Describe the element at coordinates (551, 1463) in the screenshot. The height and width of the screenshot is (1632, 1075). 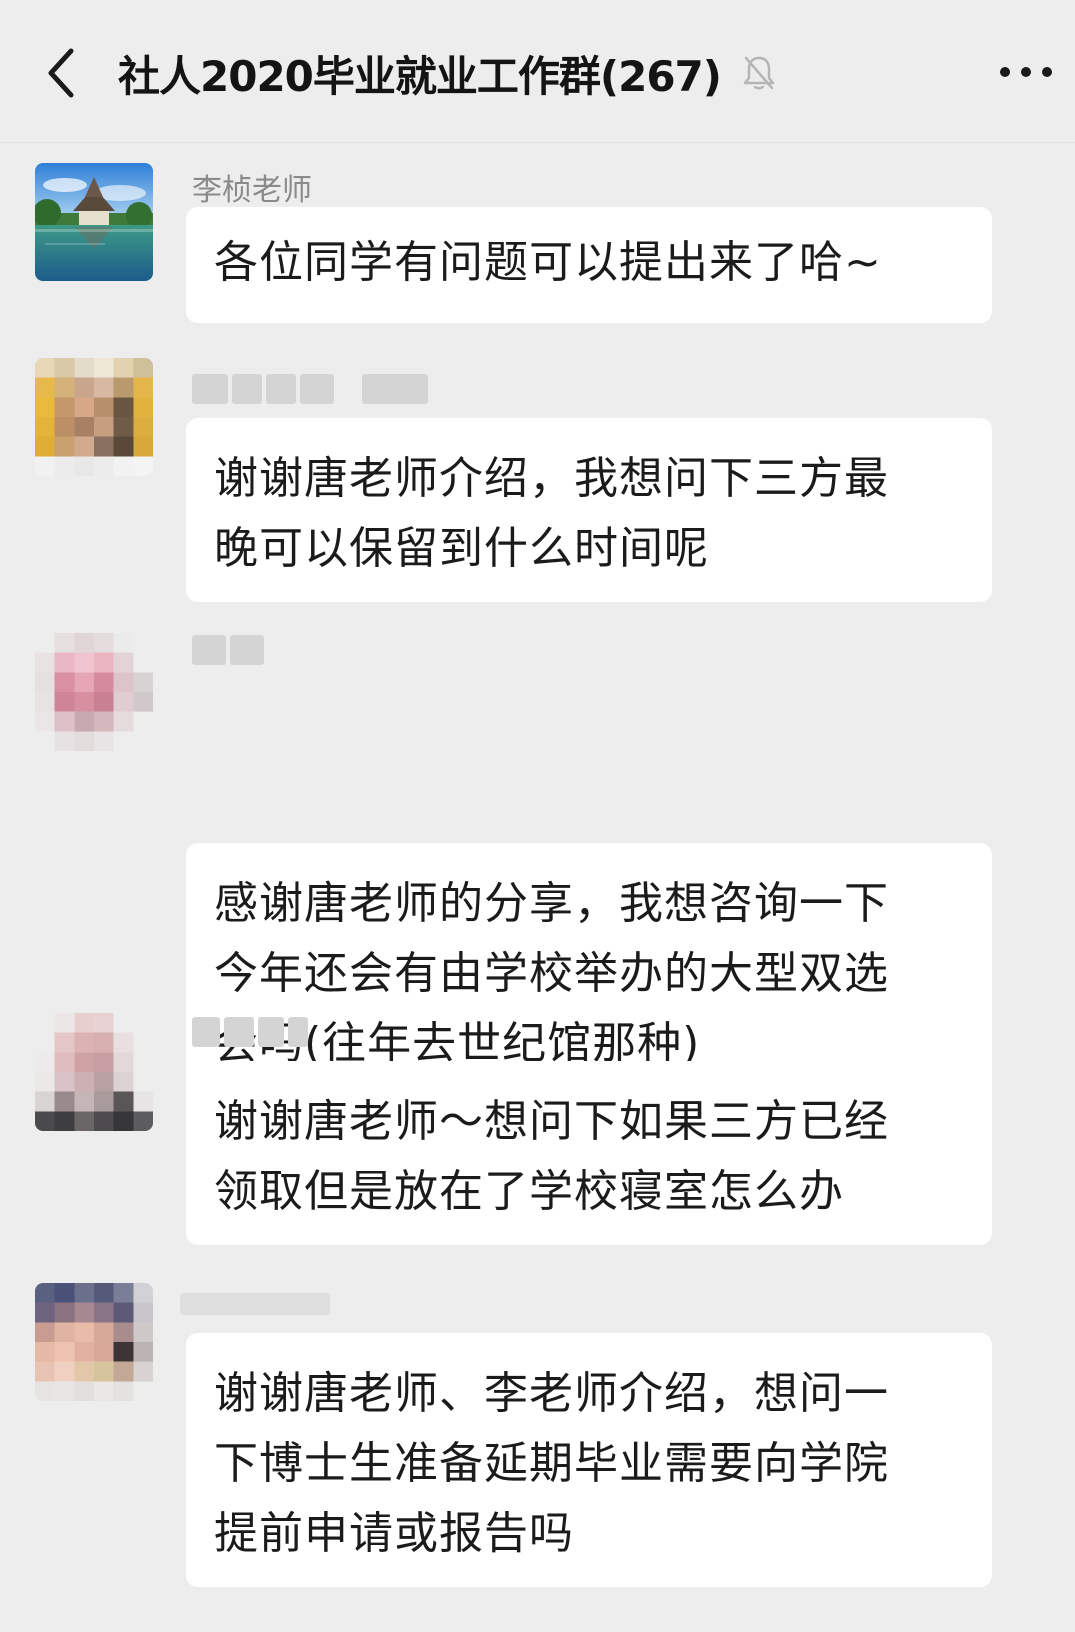
I see `message-text-line: 下博士生准备延期毕业需要向学院` at that location.